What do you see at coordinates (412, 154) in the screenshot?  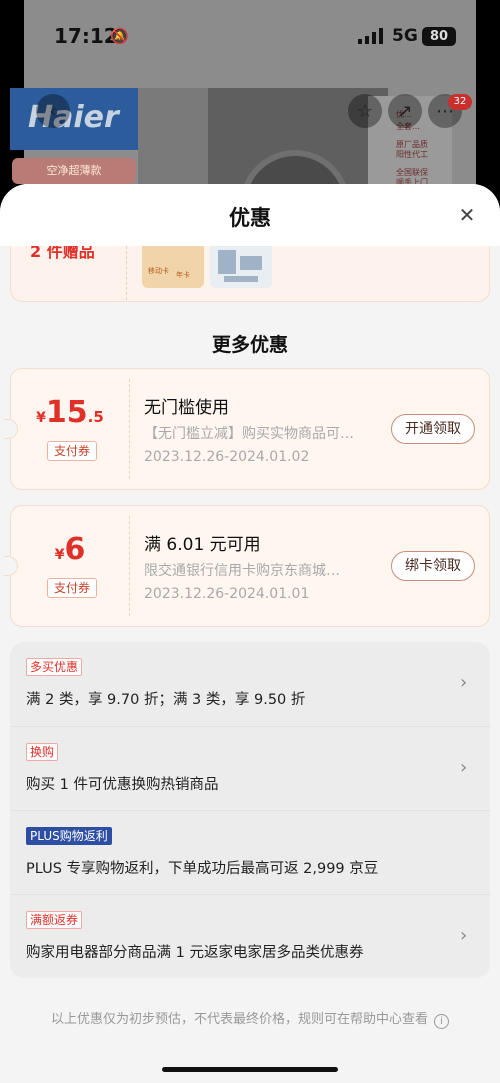 I see `side-line: 阳性代工` at bounding box center [412, 154].